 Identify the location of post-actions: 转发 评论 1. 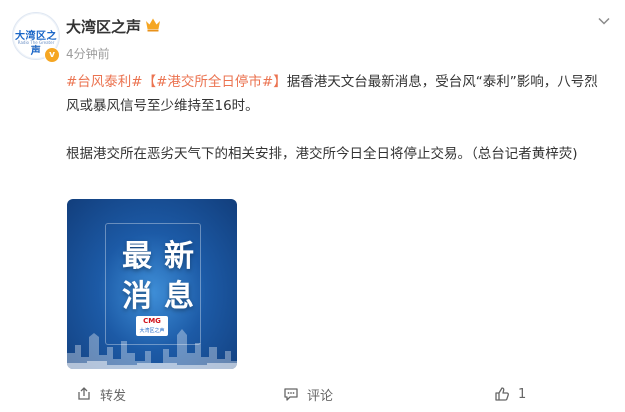
(312, 394).